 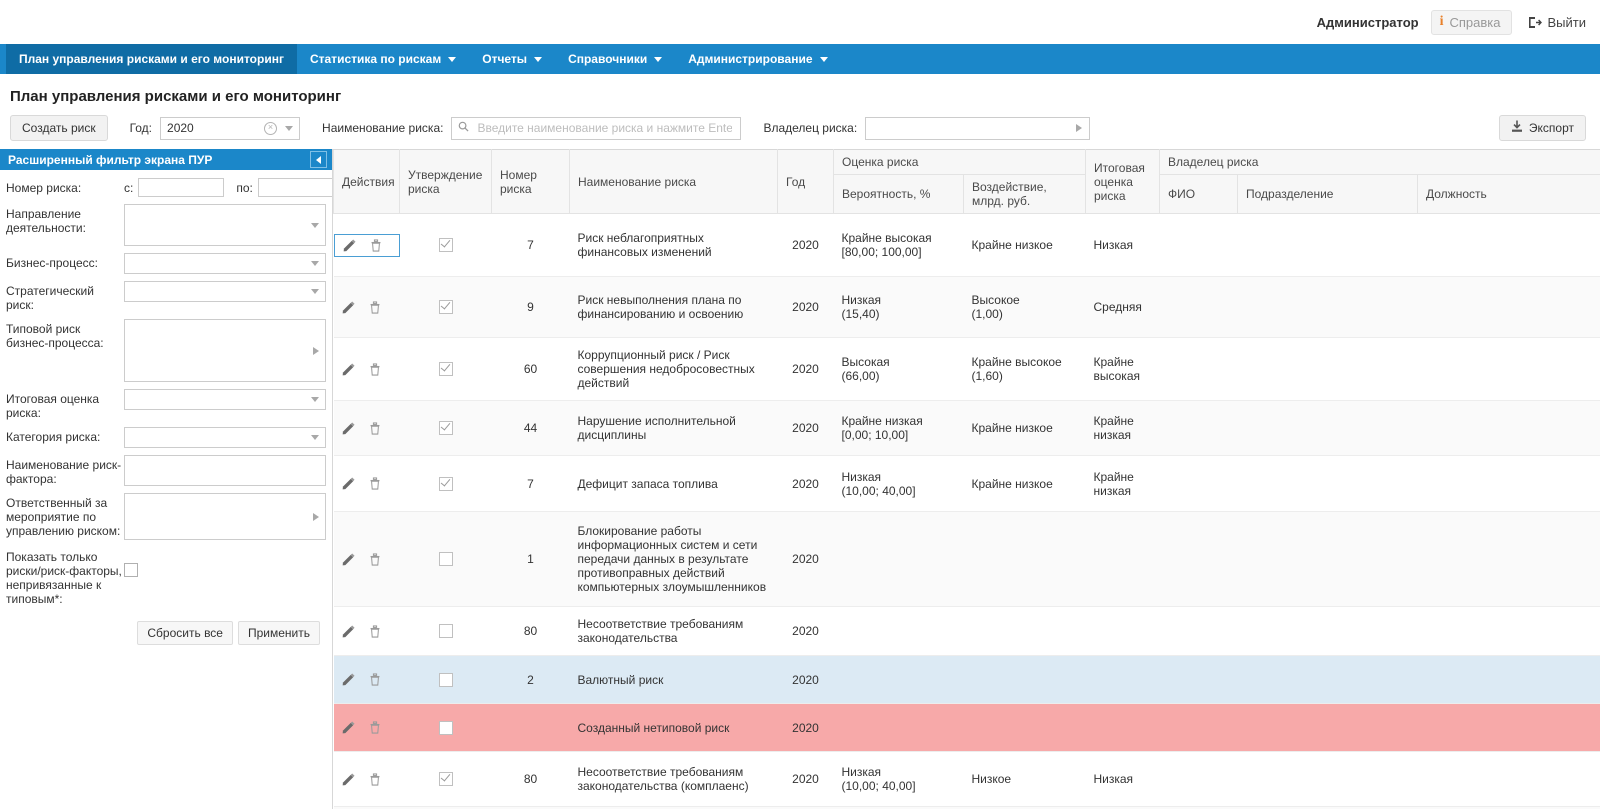 What do you see at coordinates (446, 182) in the screenshot?
I see `col-header-approval: Утверждение риска` at bounding box center [446, 182].